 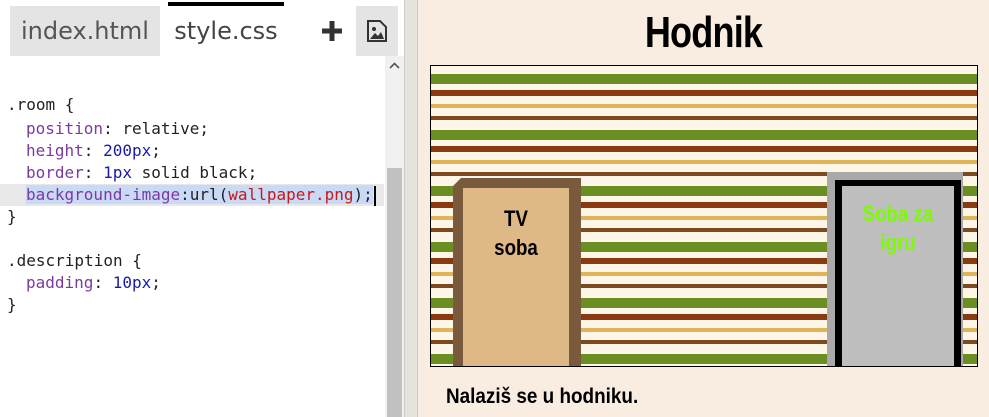 I want to click on file-tab-bar: index.html style.css, so click(x=202, y=28).